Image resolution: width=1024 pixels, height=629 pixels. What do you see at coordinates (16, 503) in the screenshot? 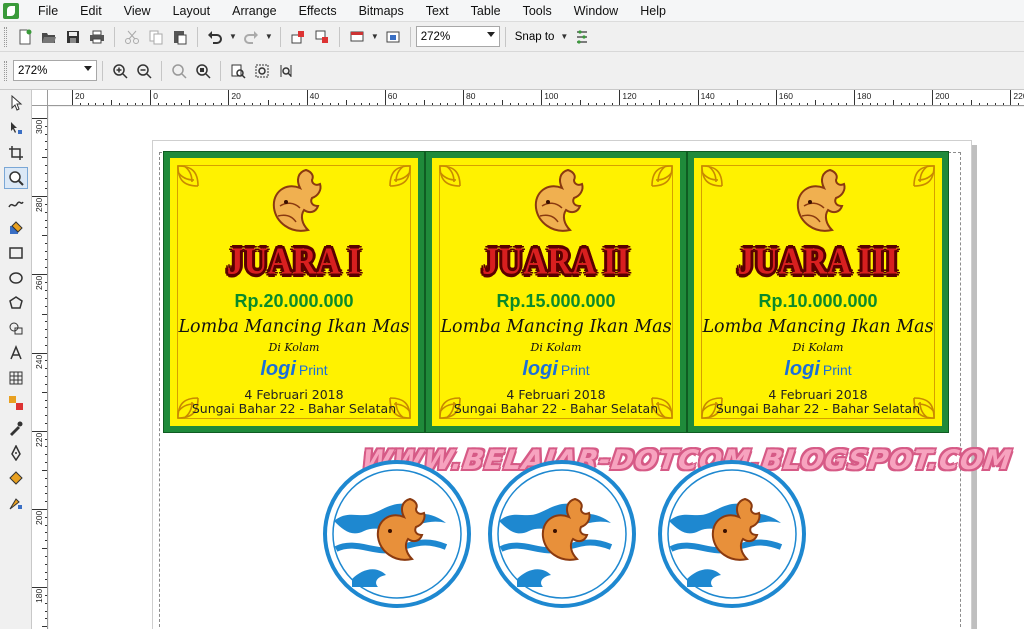
I see `smart-drawing-tool` at bounding box center [16, 503].